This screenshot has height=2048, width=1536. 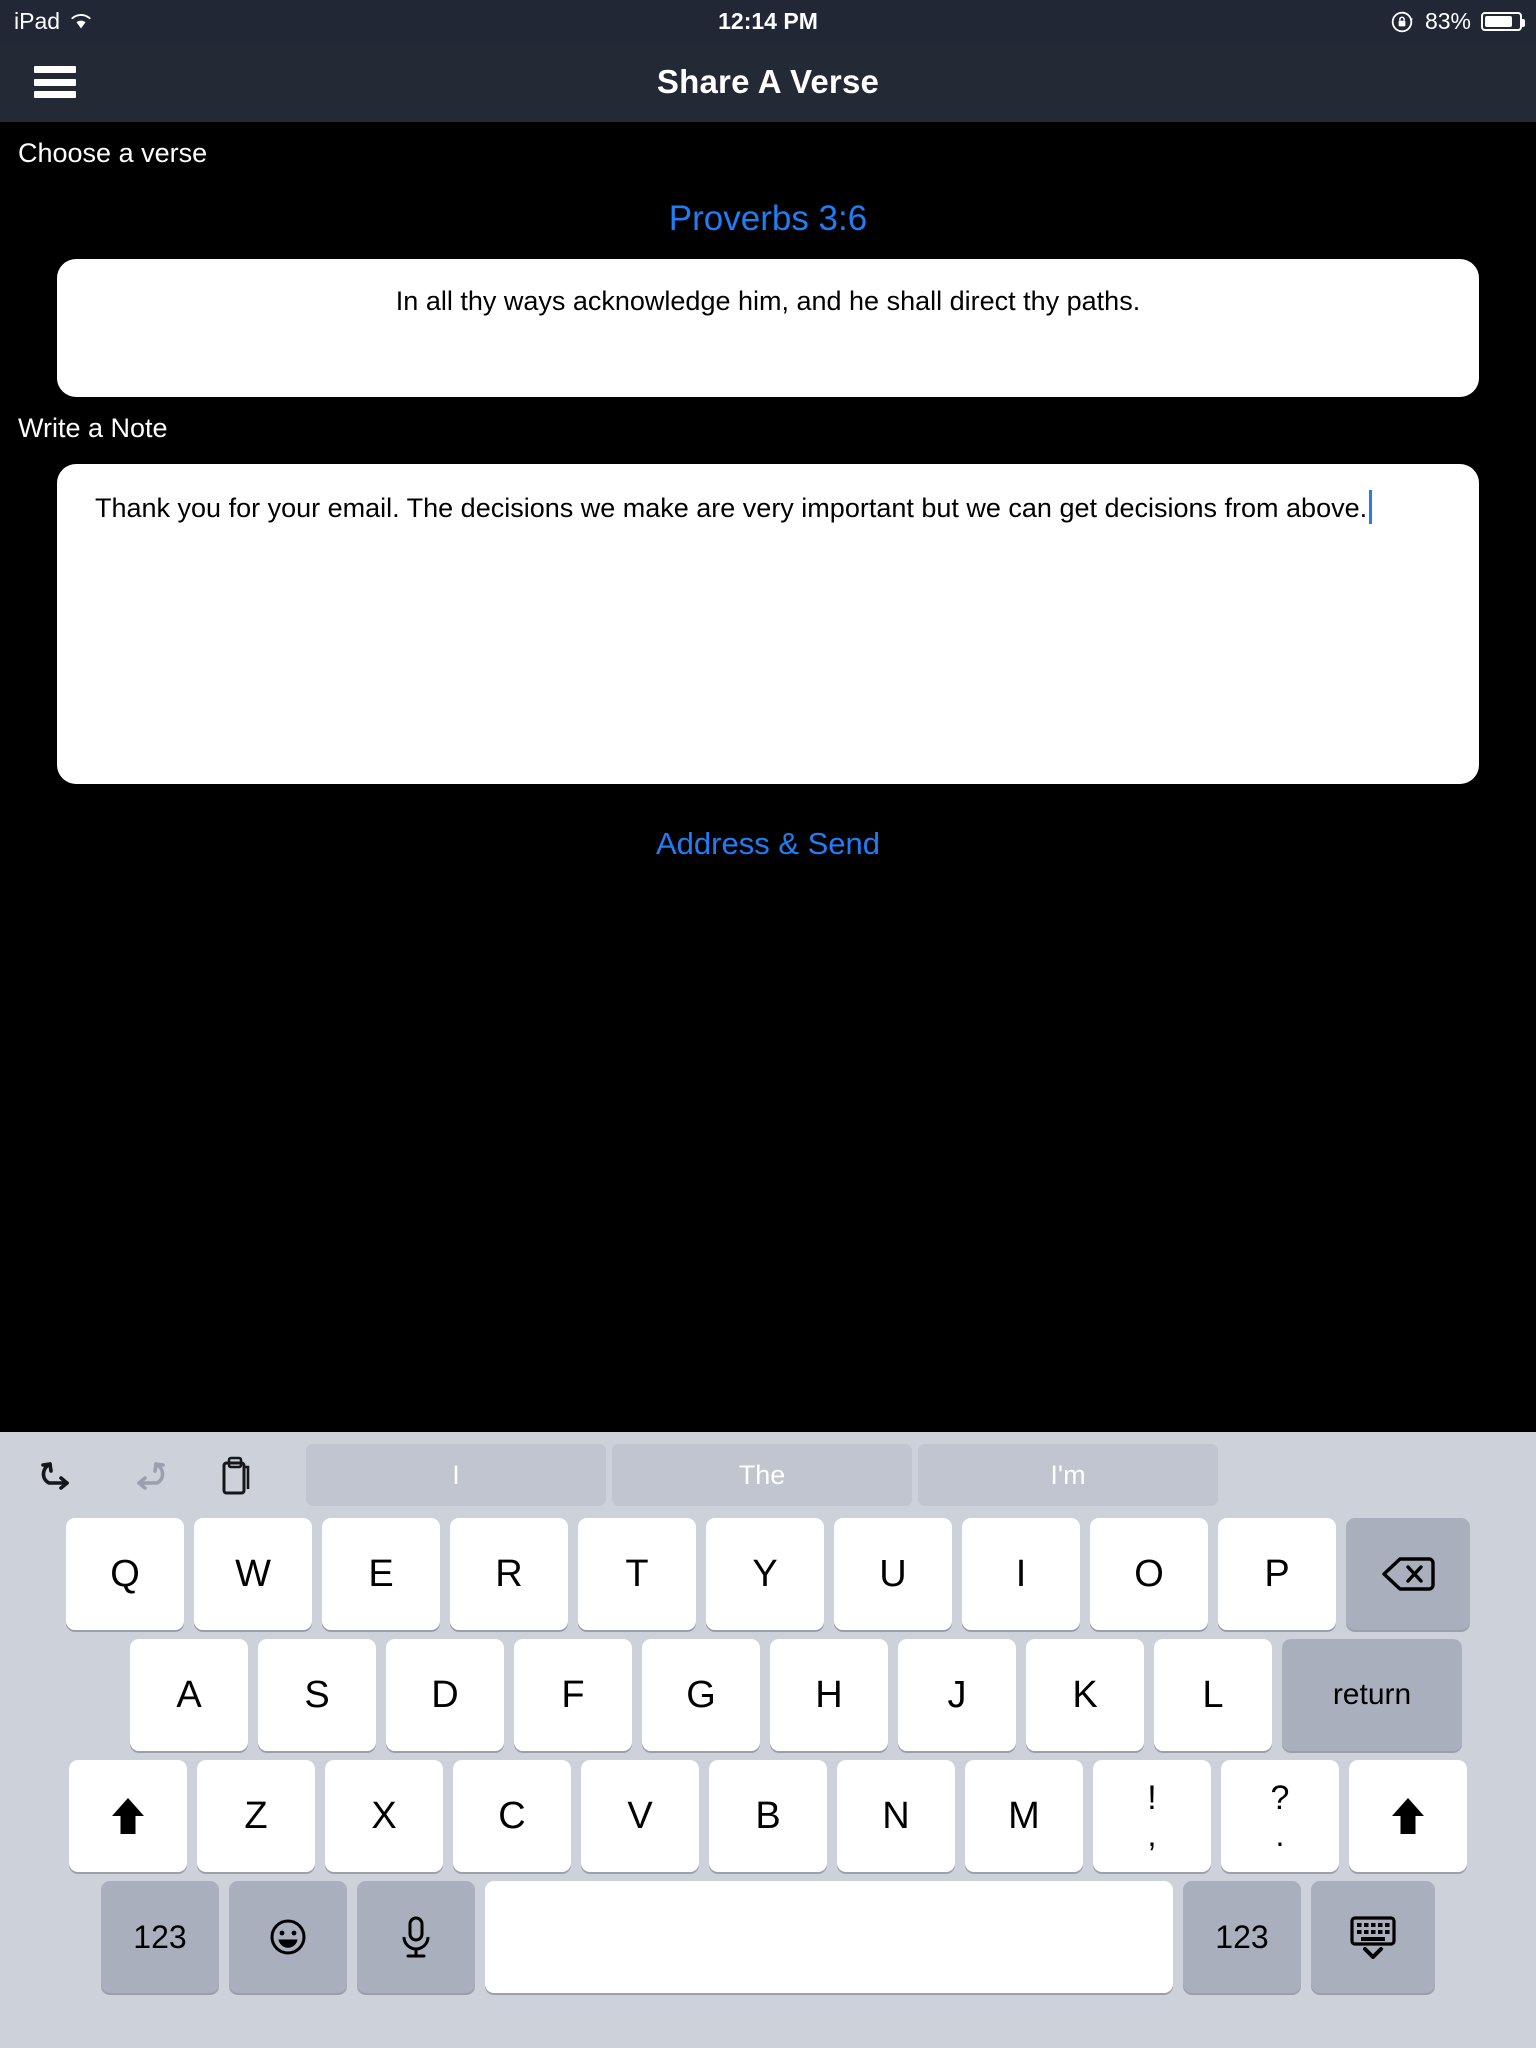 What do you see at coordinates (1402, 21) in the screenshot?
I see `rotation-lock-icon` at bounding box center [1402, 21].